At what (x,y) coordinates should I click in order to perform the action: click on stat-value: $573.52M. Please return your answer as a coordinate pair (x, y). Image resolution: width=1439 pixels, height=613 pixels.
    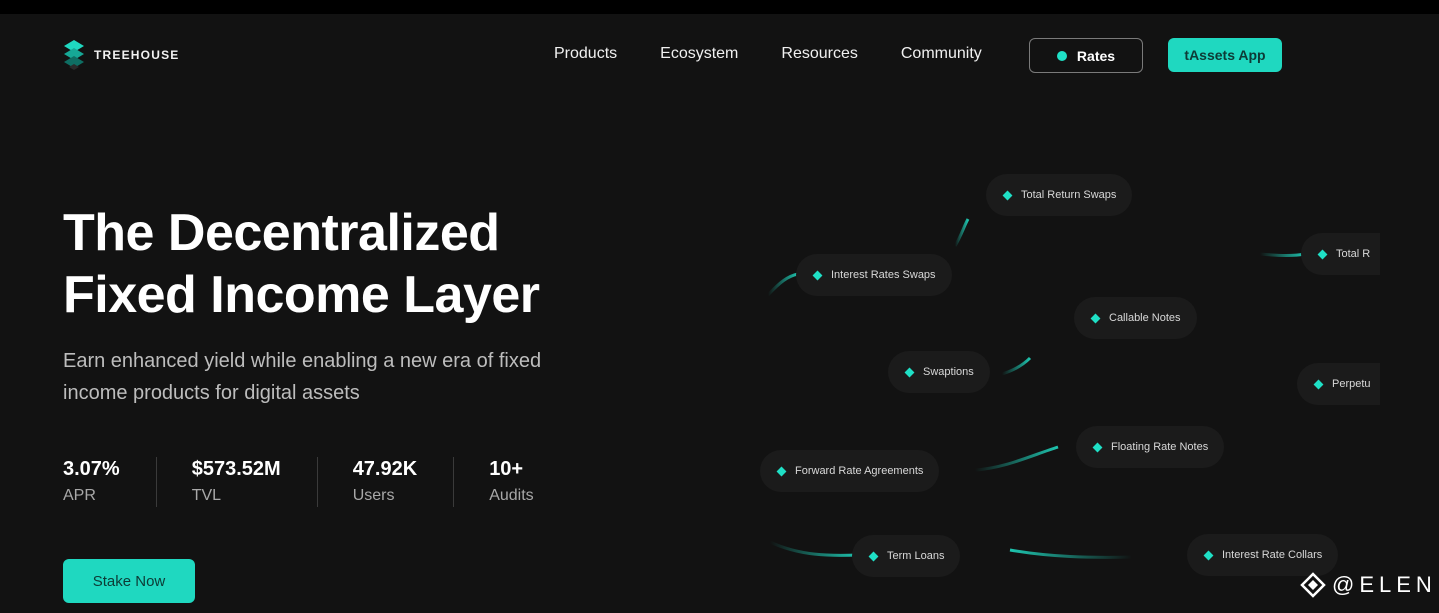
    Looking at the image, I should click on (236, 469).